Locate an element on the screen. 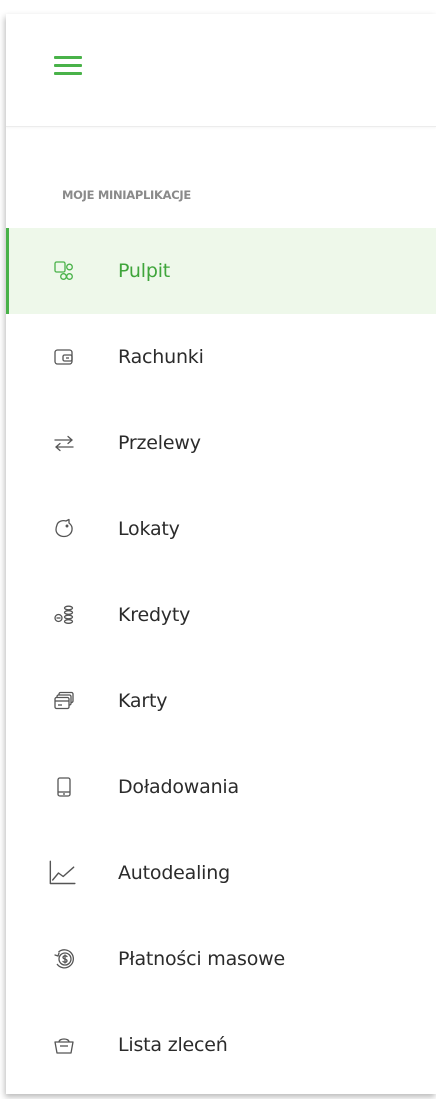 The width and height of the screenshot is (436, 1099). sidebar-item-label: Przelewy is located at coordinates (159, 443).